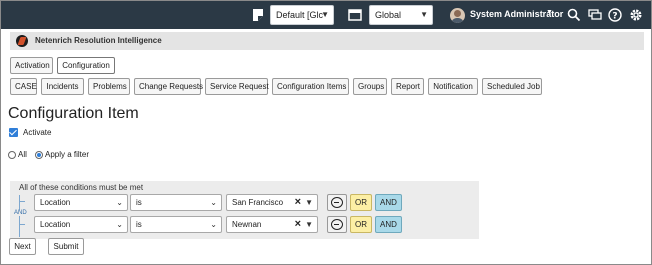 This screenshot has width=652, height=265. Describe the element at coordinates (81, 187) in the screenshot. I see `conditions-header: All of these conditions must be met` at that location.